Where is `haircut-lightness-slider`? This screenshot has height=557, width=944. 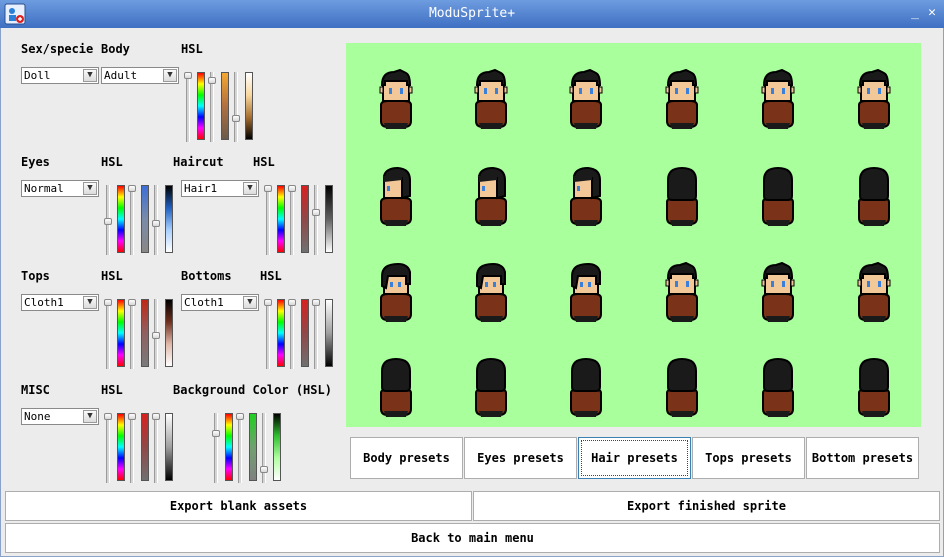 haircut-lightness-slider is located at coordinates (316, 220).